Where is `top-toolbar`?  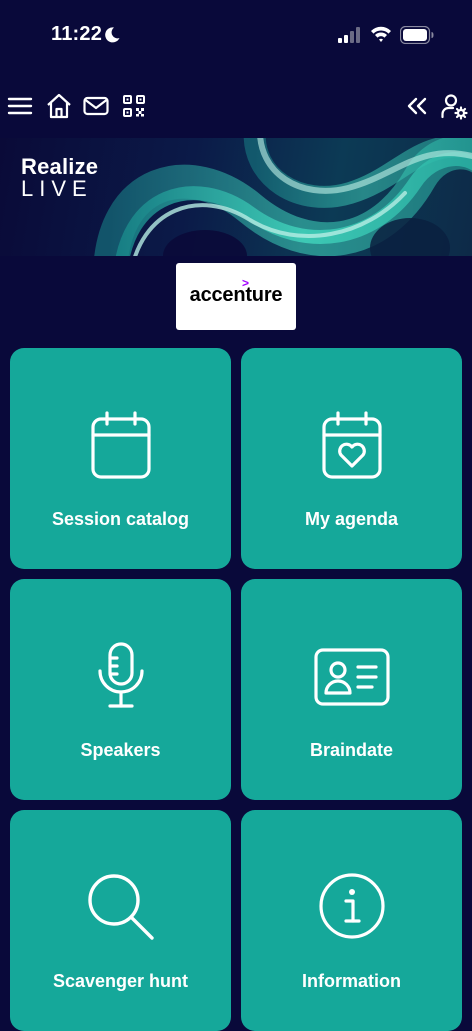
top-toolbar is located at coordinates (236, 106).